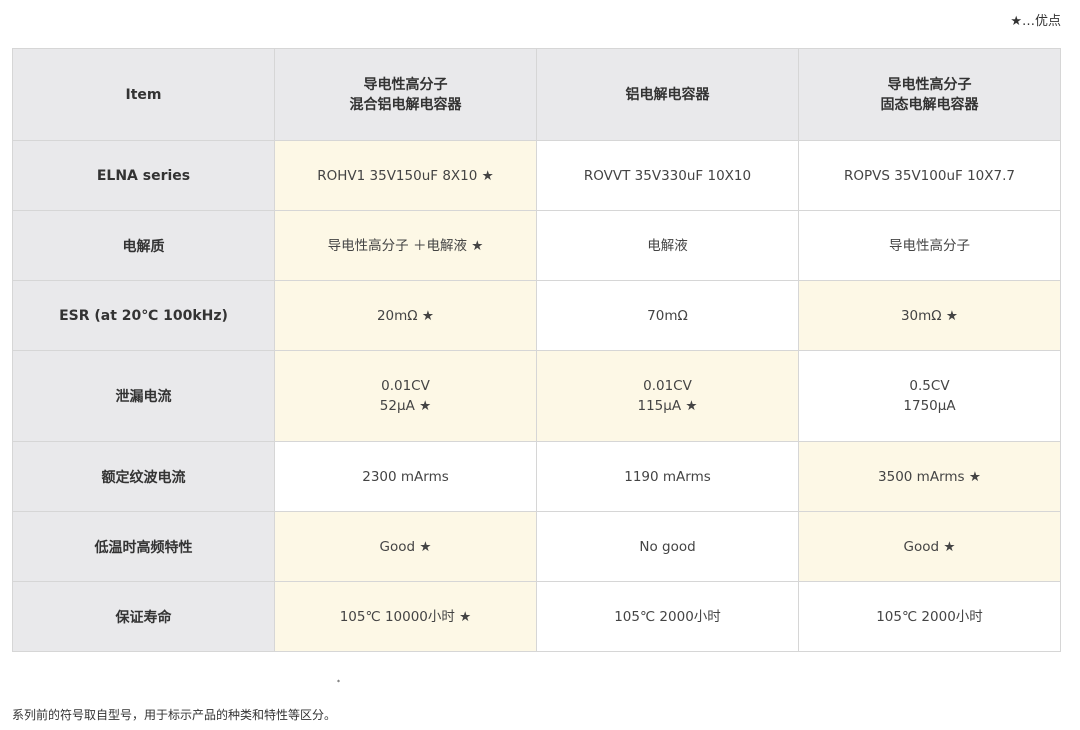  I want to click on row-electrolyte: 电解质 导电性高分子 ＋电解液 ★ 电解液 导电性高分子, so click(536, 245).